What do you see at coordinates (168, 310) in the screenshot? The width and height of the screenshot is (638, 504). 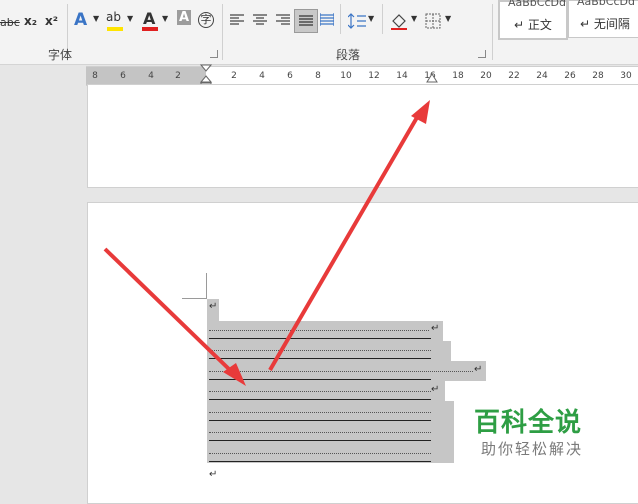 I see `arrow-to-text-line` at bounding box center [168, 310].